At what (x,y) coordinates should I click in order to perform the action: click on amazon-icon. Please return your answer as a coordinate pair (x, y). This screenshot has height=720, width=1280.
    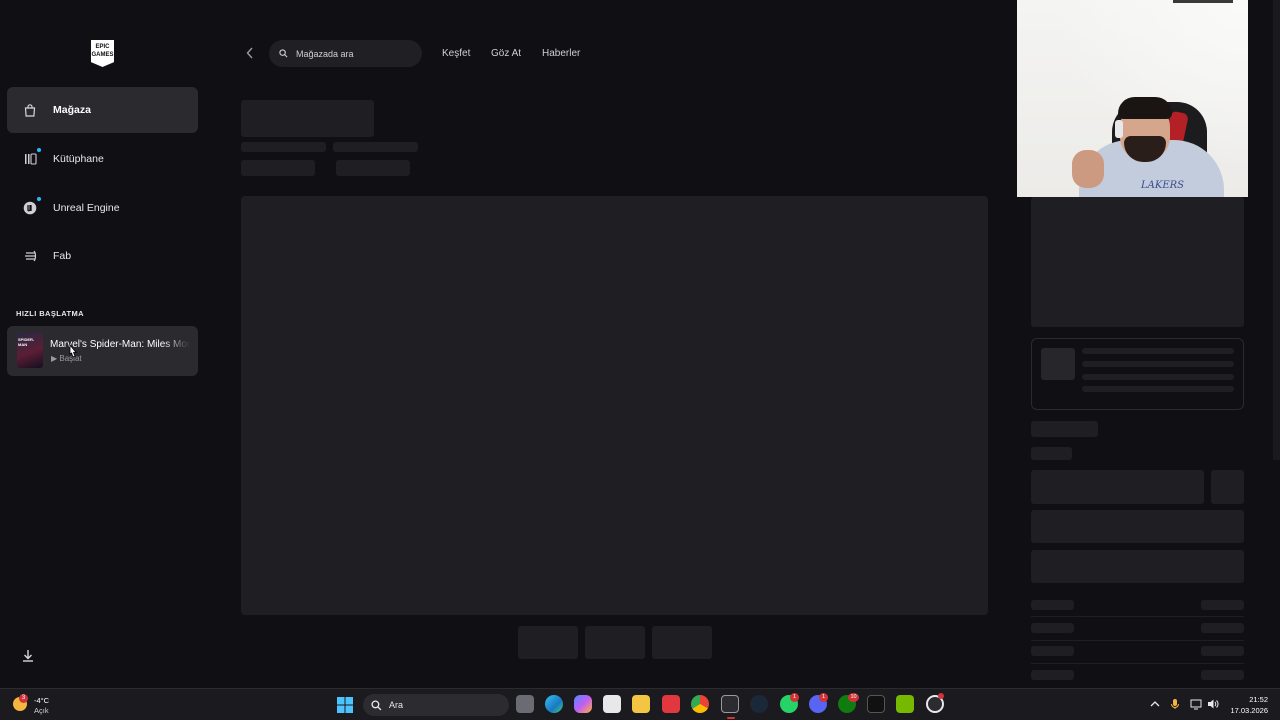
    Looking at the image, I should click on (876, 704).